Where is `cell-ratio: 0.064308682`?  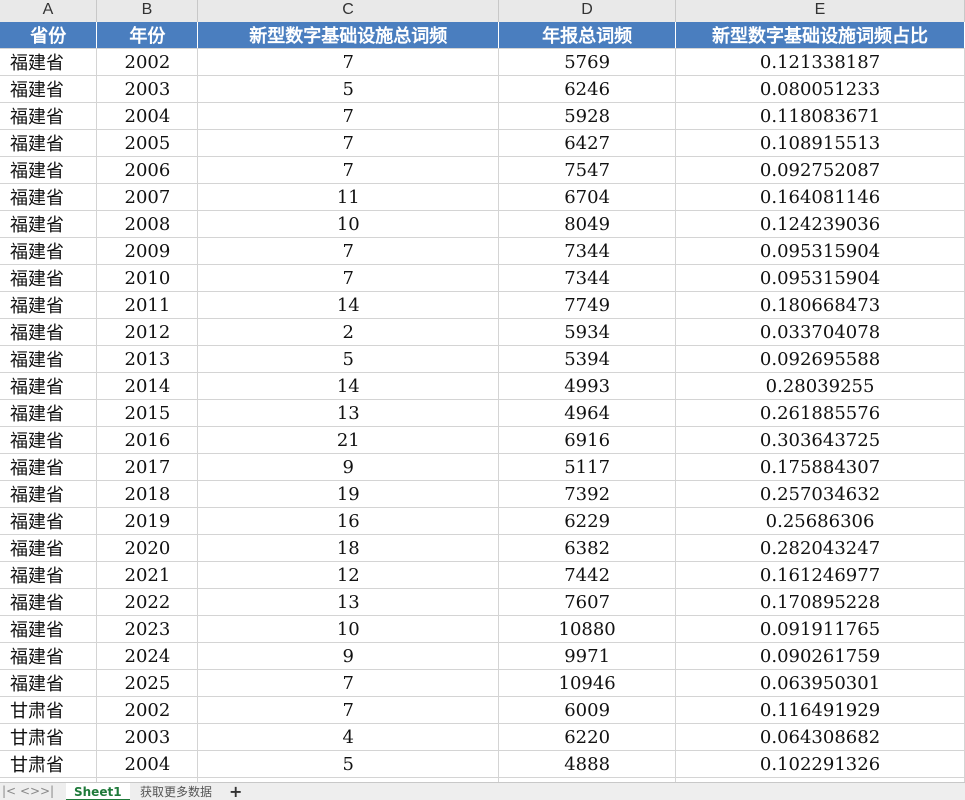 cell-ratio: 0.064308682 is located at coordinates (820, 737).